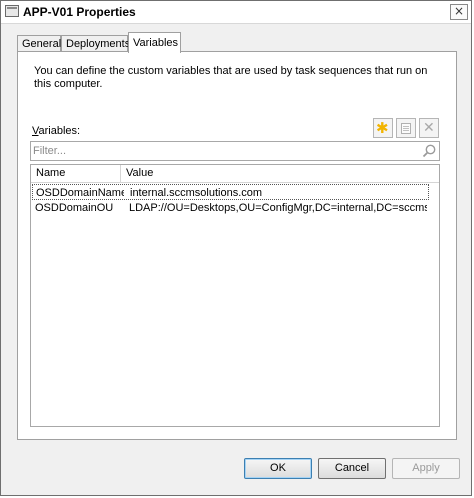 The image size is (474, 498). Describe the element at coordinates (459, 12) in the screenshot. I see `close-button: ×` at that location.